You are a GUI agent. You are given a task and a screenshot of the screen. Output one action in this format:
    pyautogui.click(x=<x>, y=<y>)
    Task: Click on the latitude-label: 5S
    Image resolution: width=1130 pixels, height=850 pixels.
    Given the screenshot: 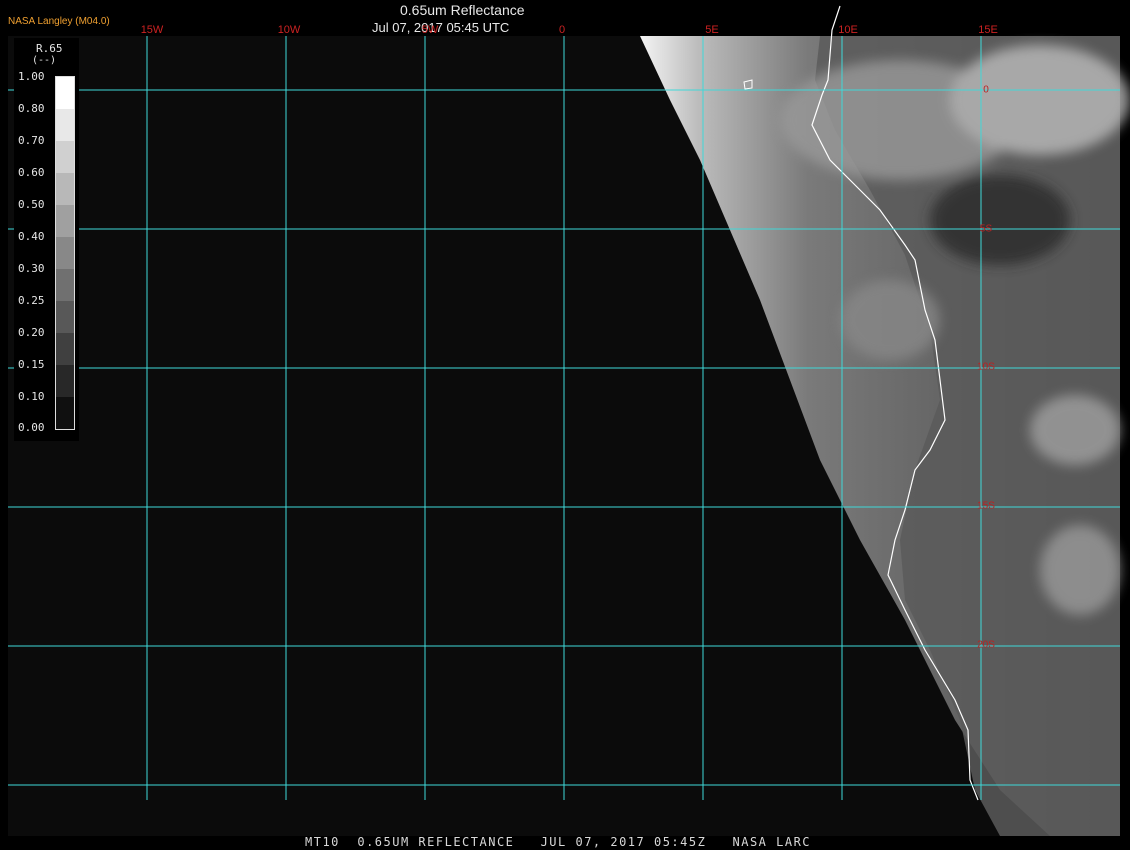 What is the action you would take?
    pyautogui.click(x=986, y=229)
    